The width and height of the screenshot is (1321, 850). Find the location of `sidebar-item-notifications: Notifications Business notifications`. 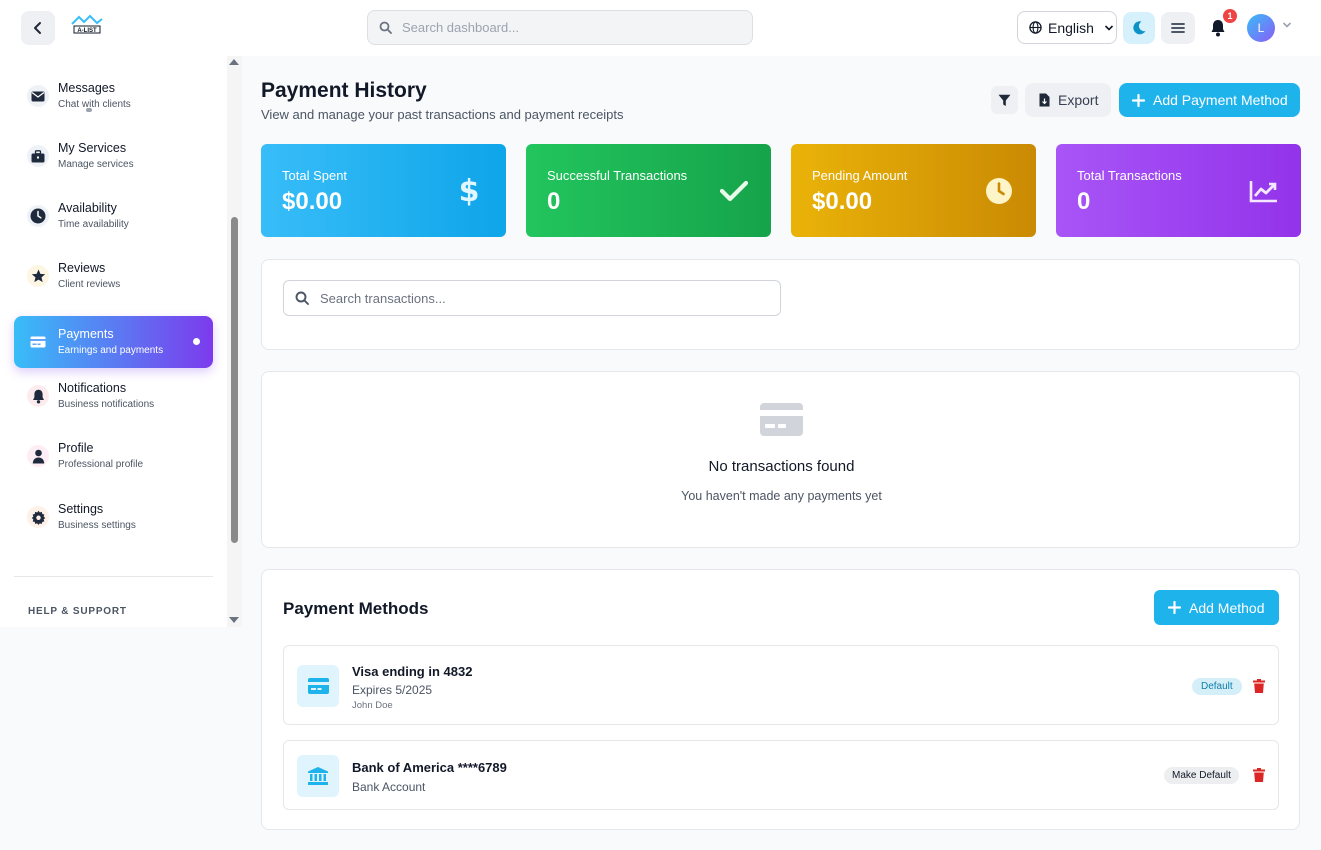

sidebar-item-notifications: Notifications Business notifications is located at coordinates (113, 396).